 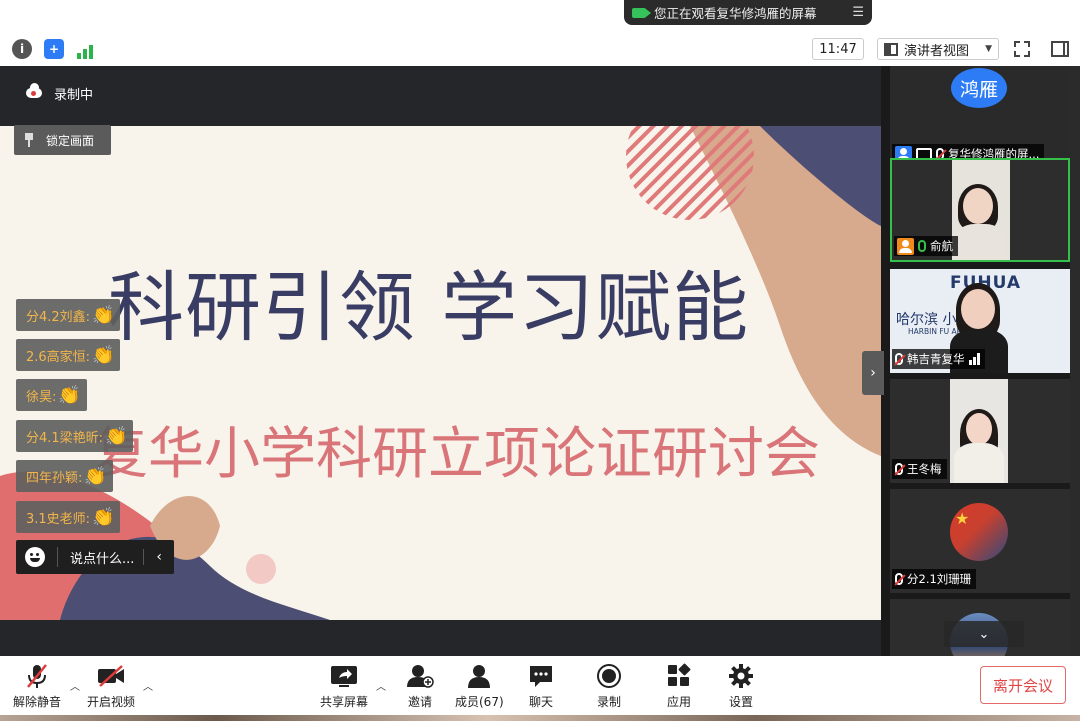 I want to click on quick-chat-input: 说点什么... ‹, so click(x=95, y=557).